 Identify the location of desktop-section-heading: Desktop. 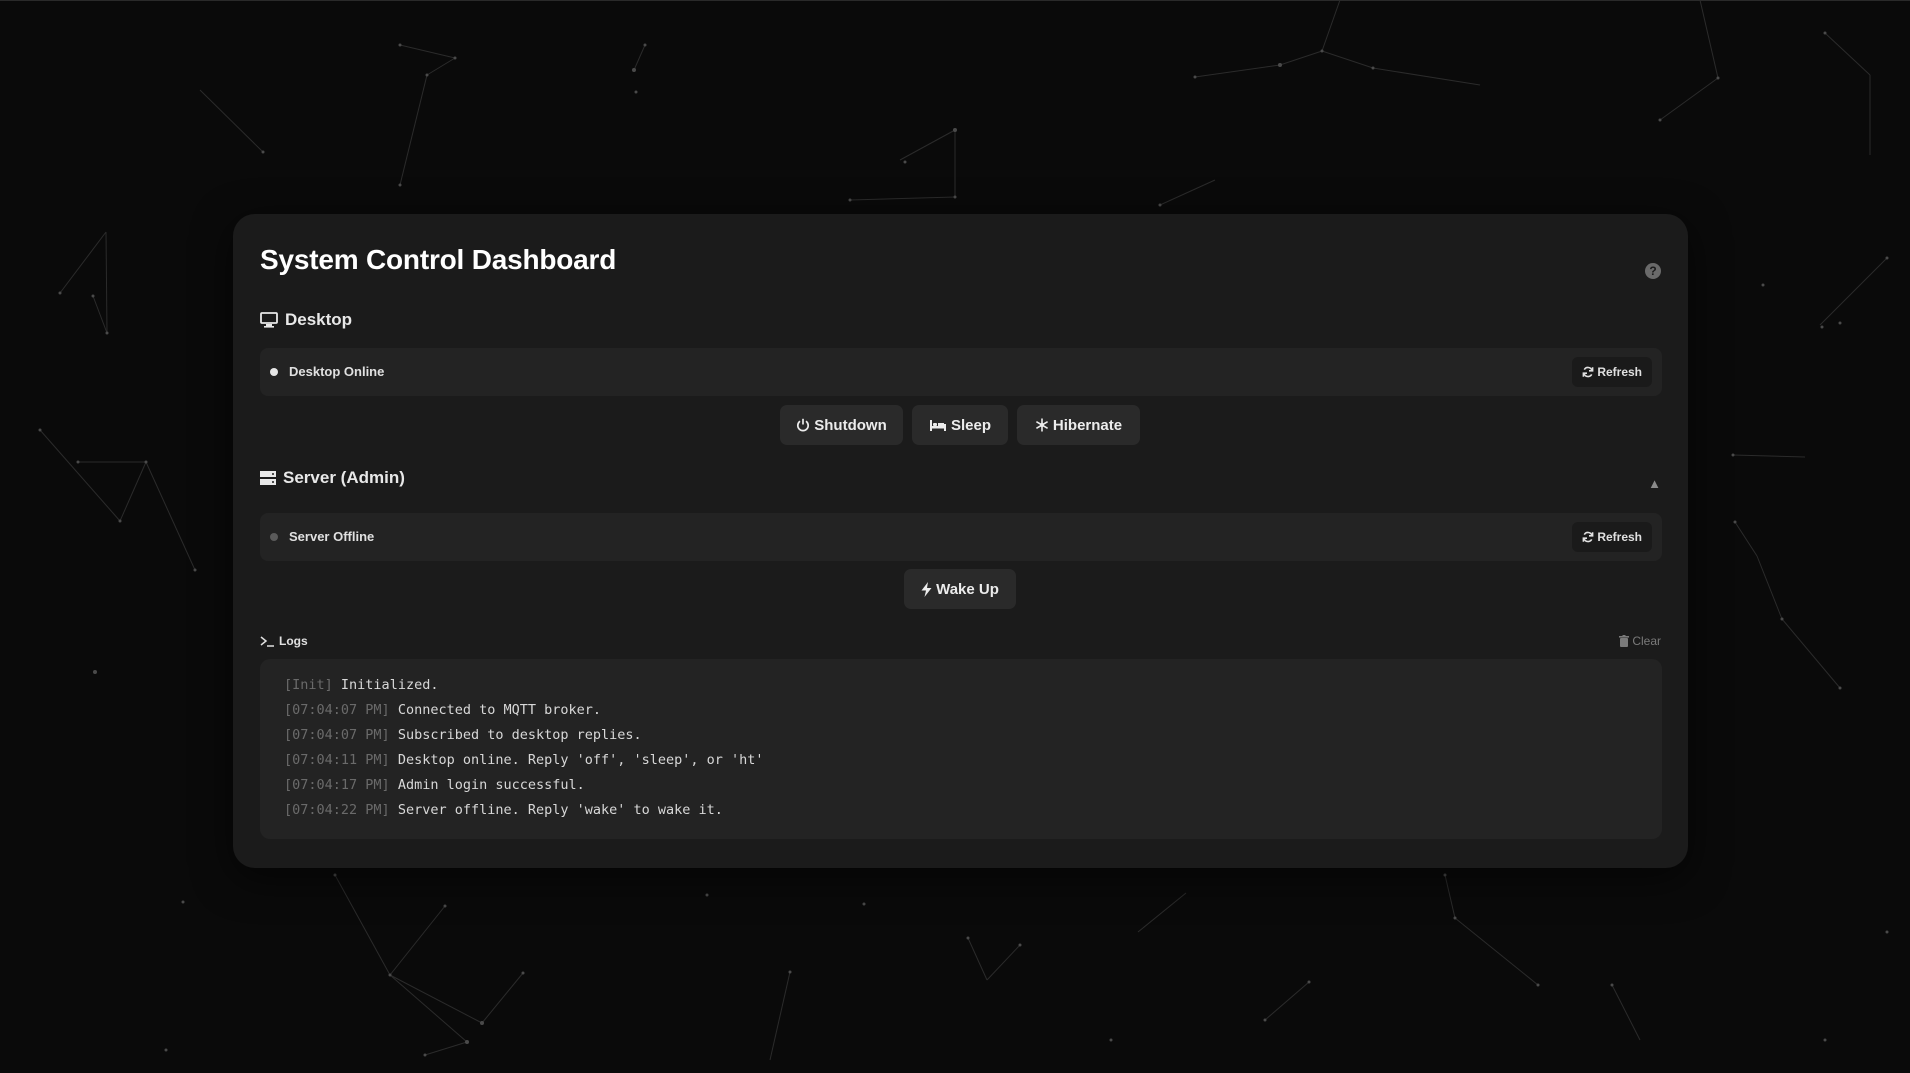
(306, 320).